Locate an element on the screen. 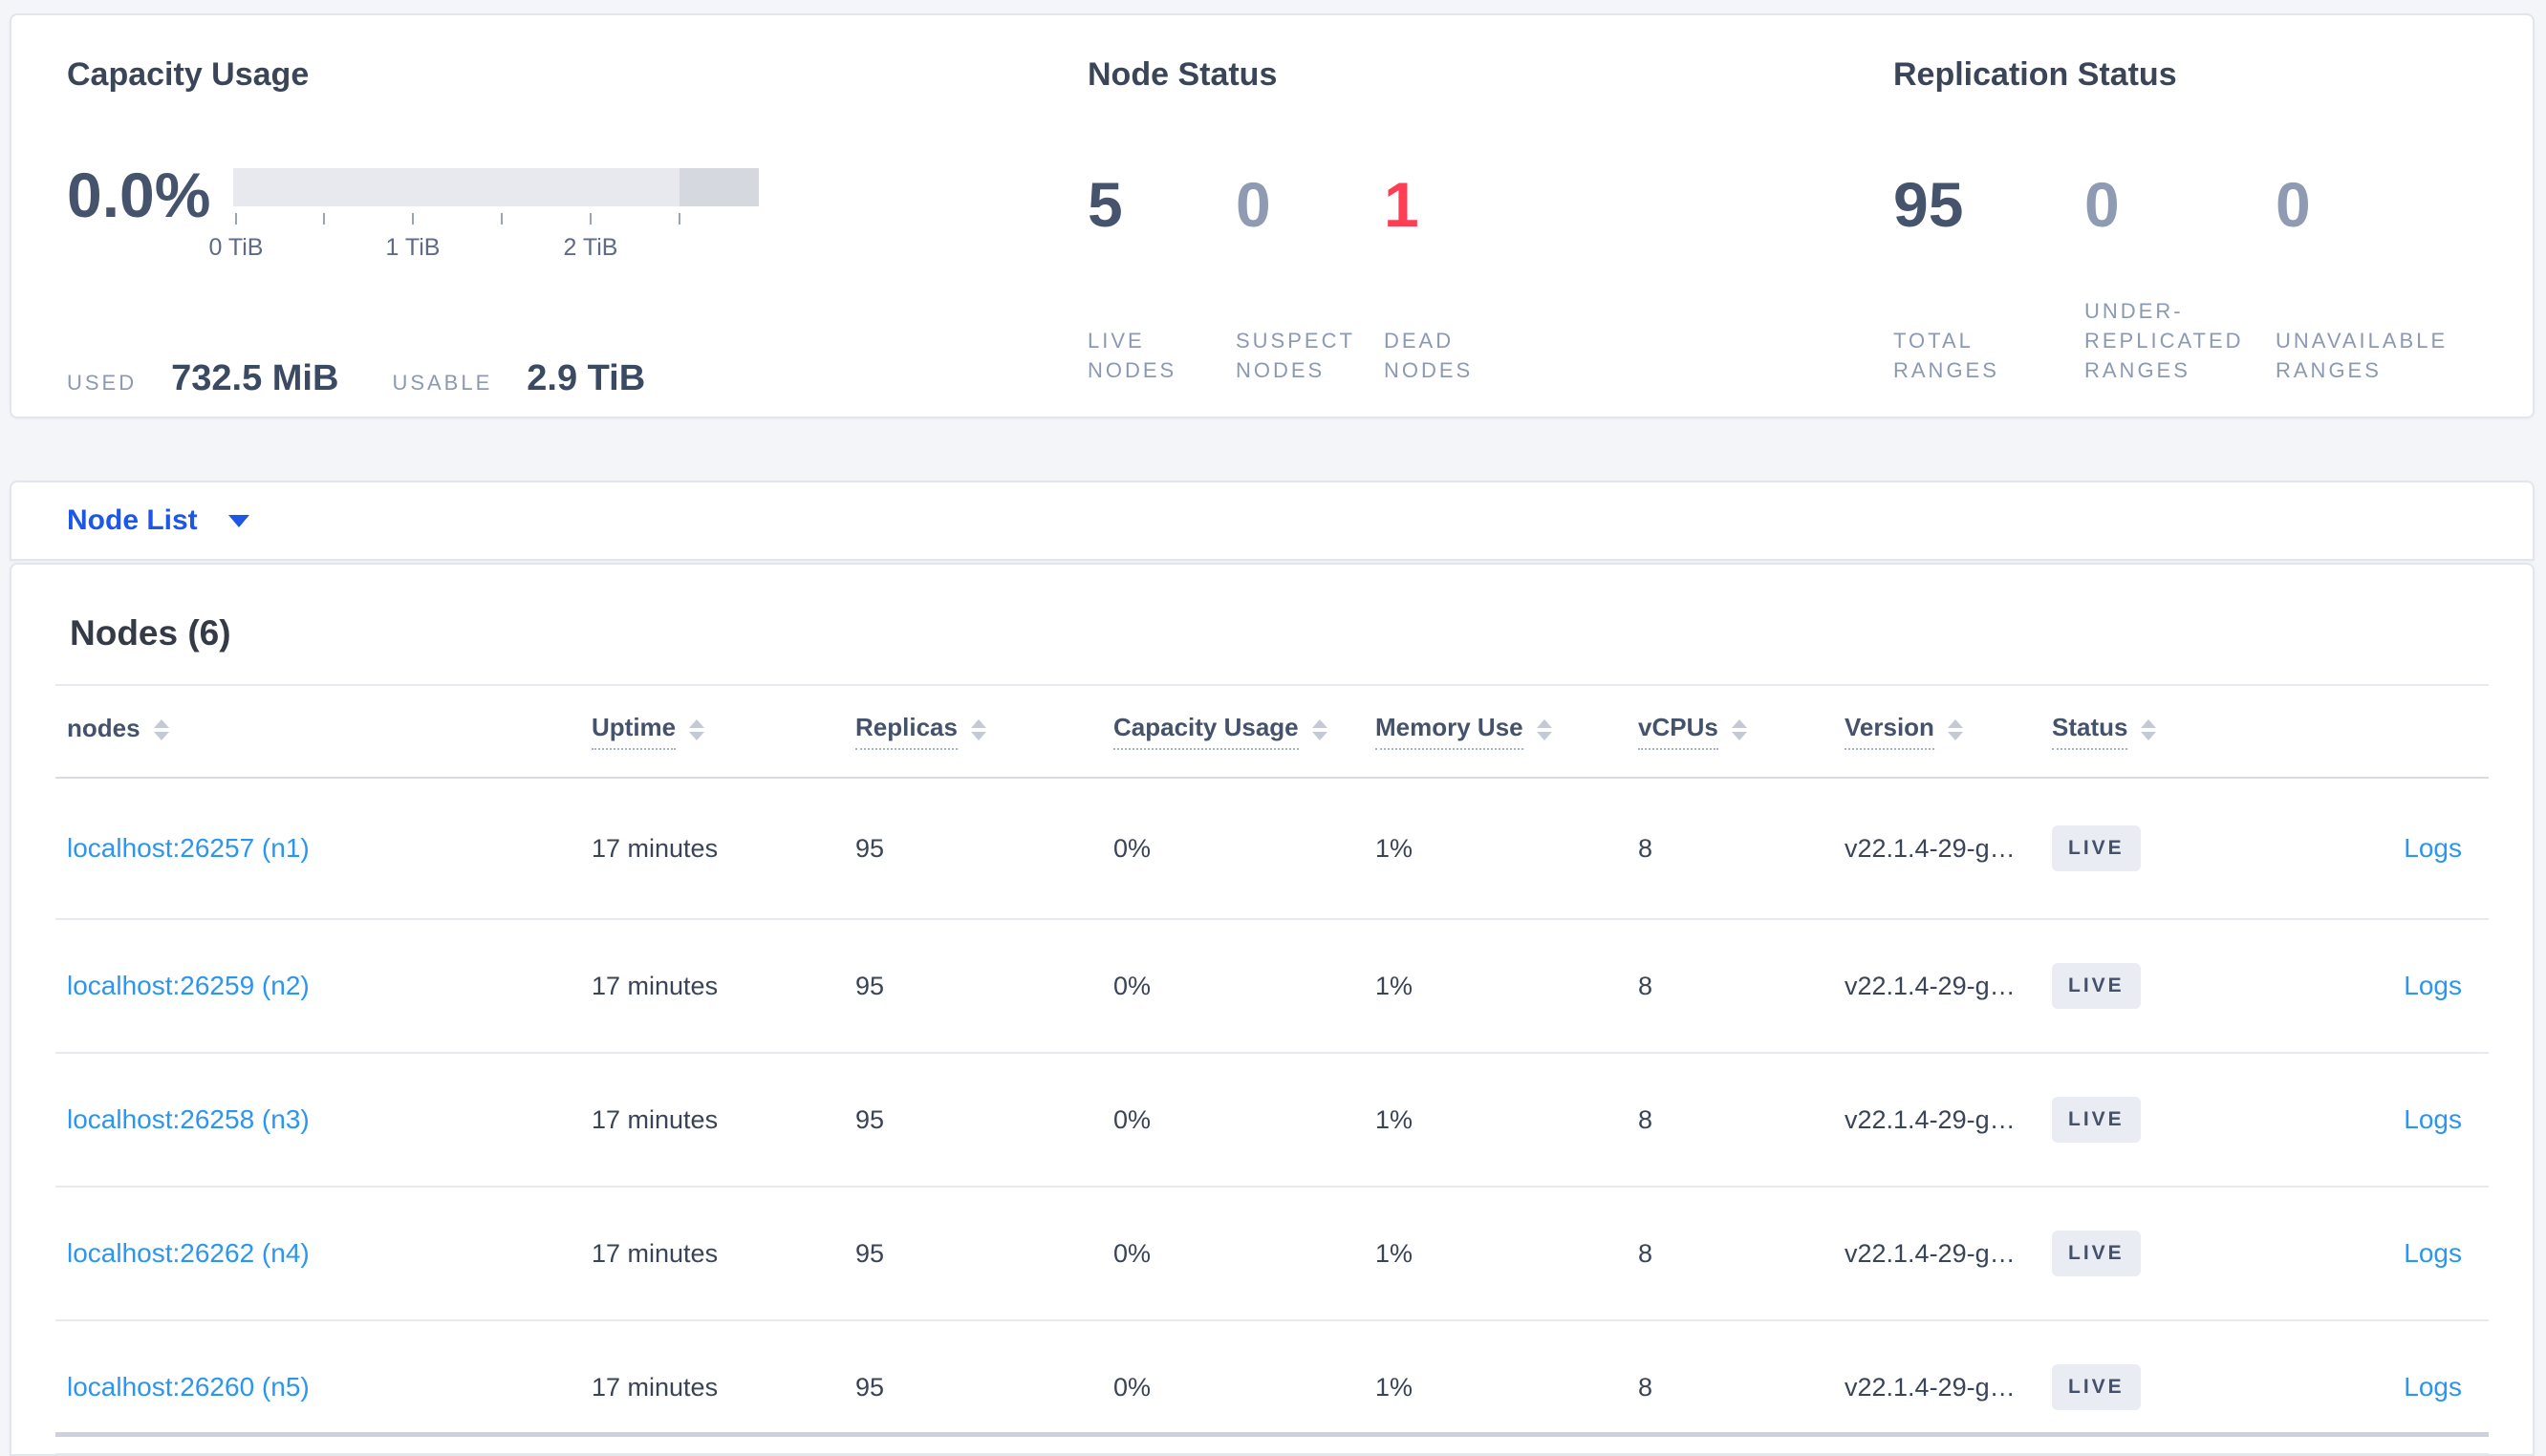 The image size is (2546, 1456). column-header-nodes: nodes is located at coordinates (329, 731).